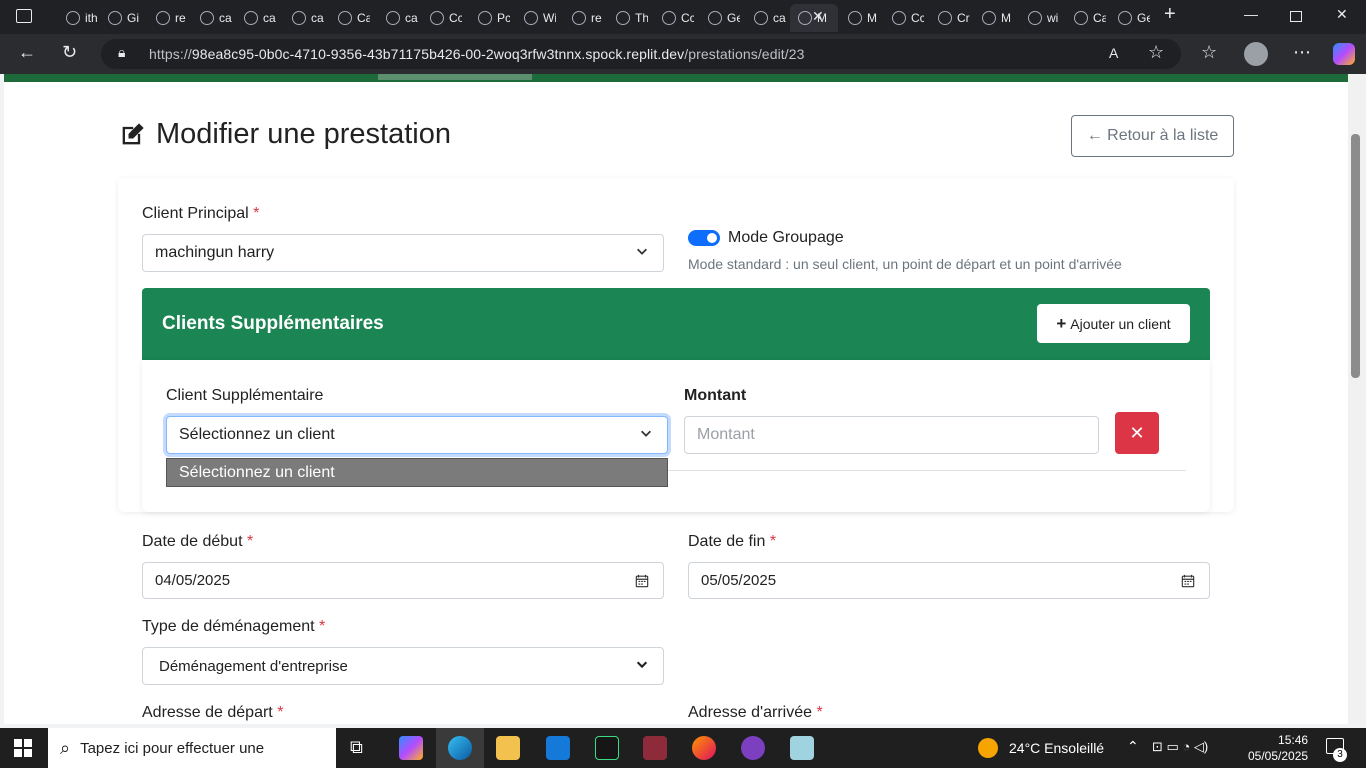 The image size is (1366, 768). I want to click on lock-icon: 🔒︎, so click(121, 52).